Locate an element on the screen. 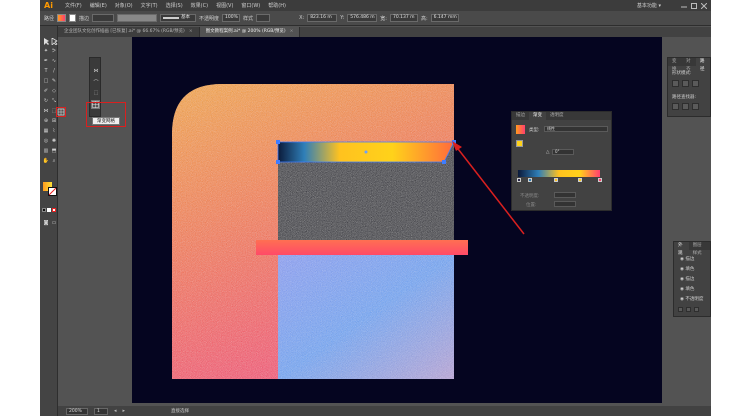 The image size is (751, 416). gradient-mode-icon is located at coordinates (49, 210).